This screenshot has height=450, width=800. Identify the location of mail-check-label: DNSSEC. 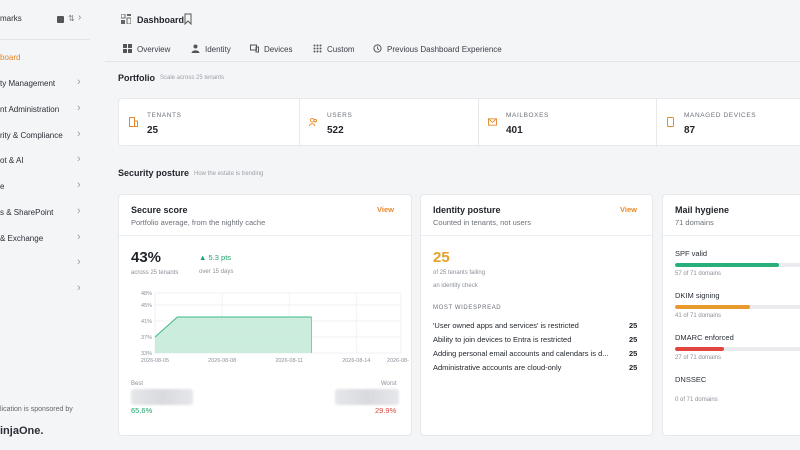
(691, 379).